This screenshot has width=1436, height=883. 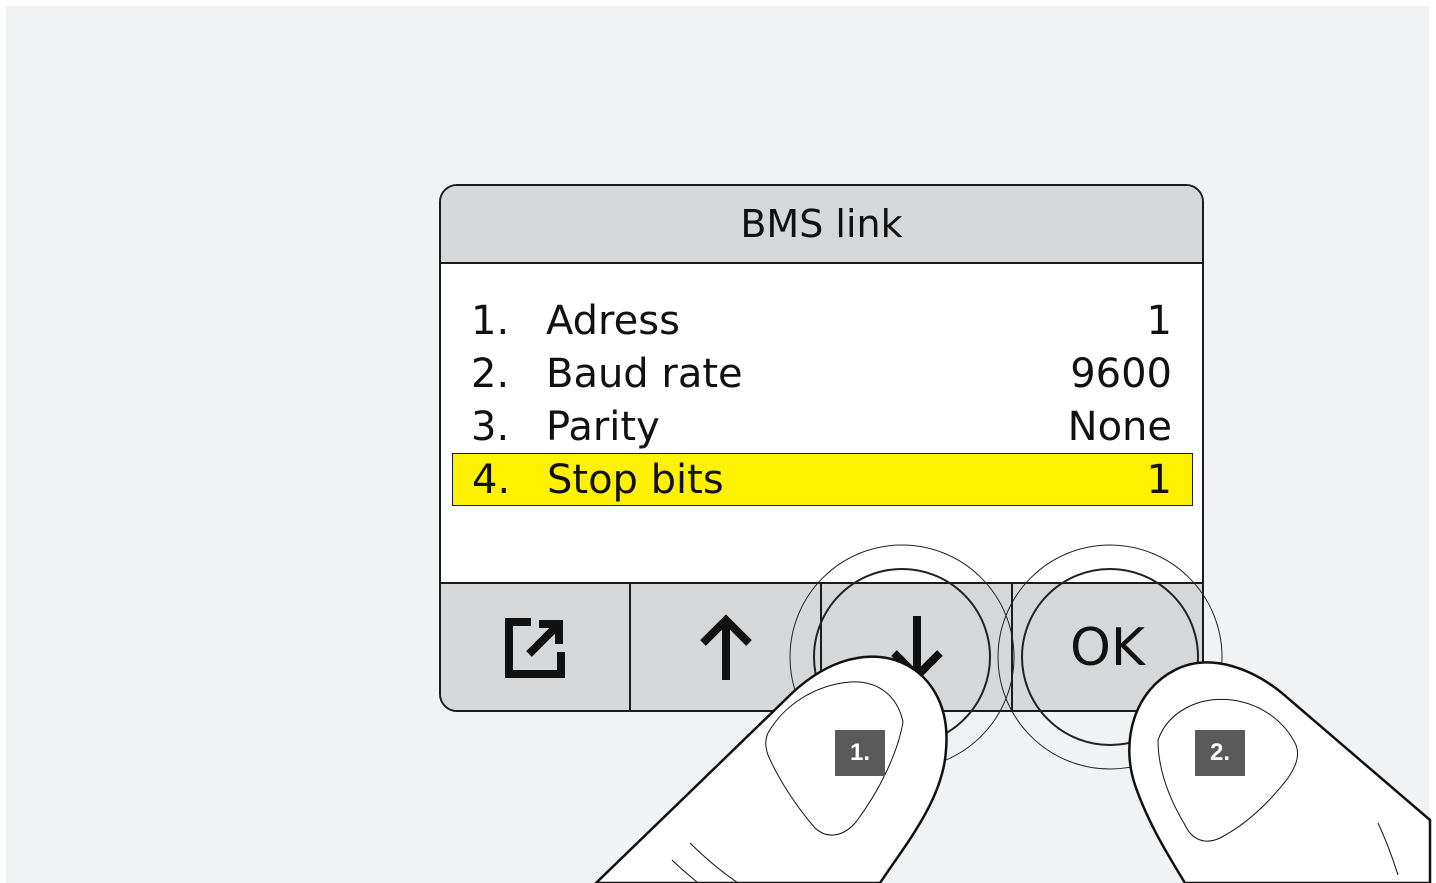 What do you see at coordinates (644, 374) in the screenshot?
I see `menu-item-label: Baud rate` at bounding box center [644, 374].